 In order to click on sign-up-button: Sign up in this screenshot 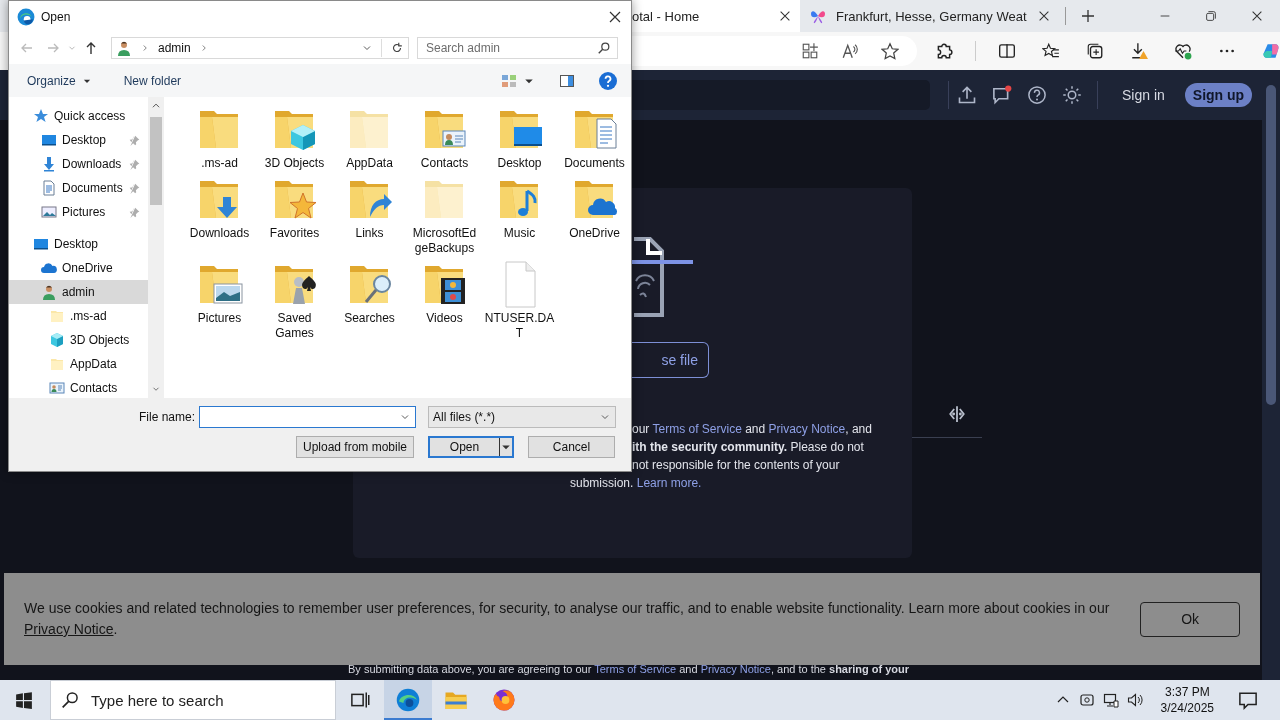, I will do `click(1218, 95)`.